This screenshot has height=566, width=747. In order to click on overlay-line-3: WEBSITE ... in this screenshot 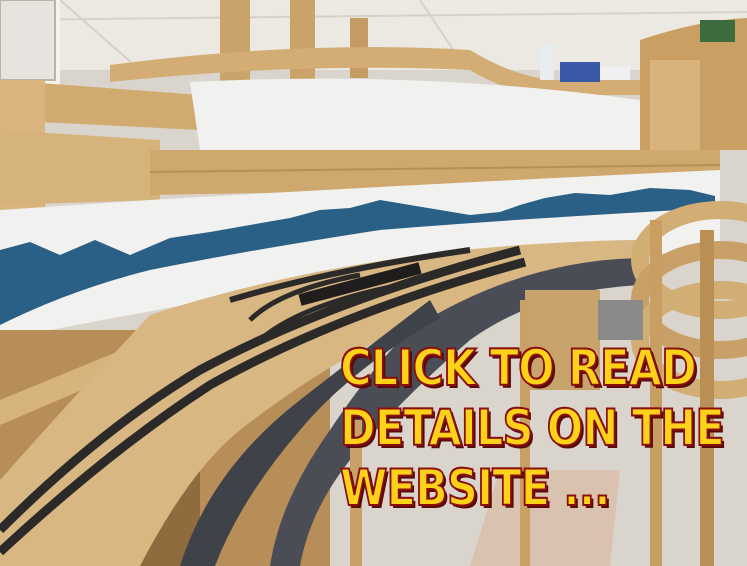, I will do `click(475, 488)`.